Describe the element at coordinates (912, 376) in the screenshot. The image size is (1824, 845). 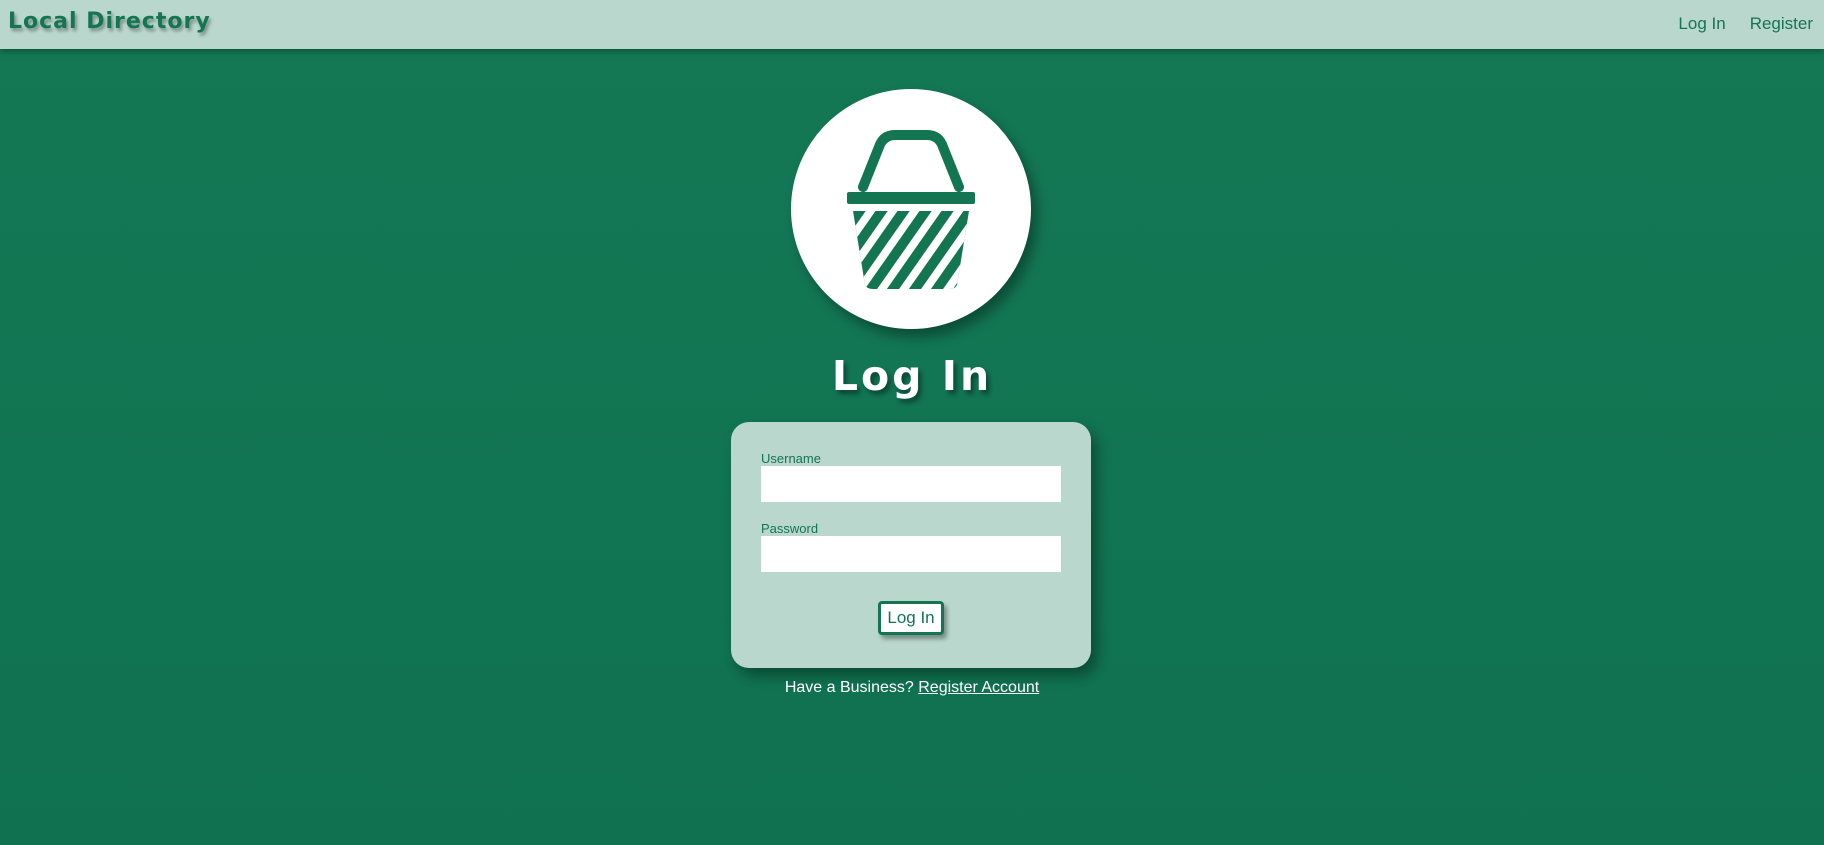
I see `page-title: Log In` at that location.